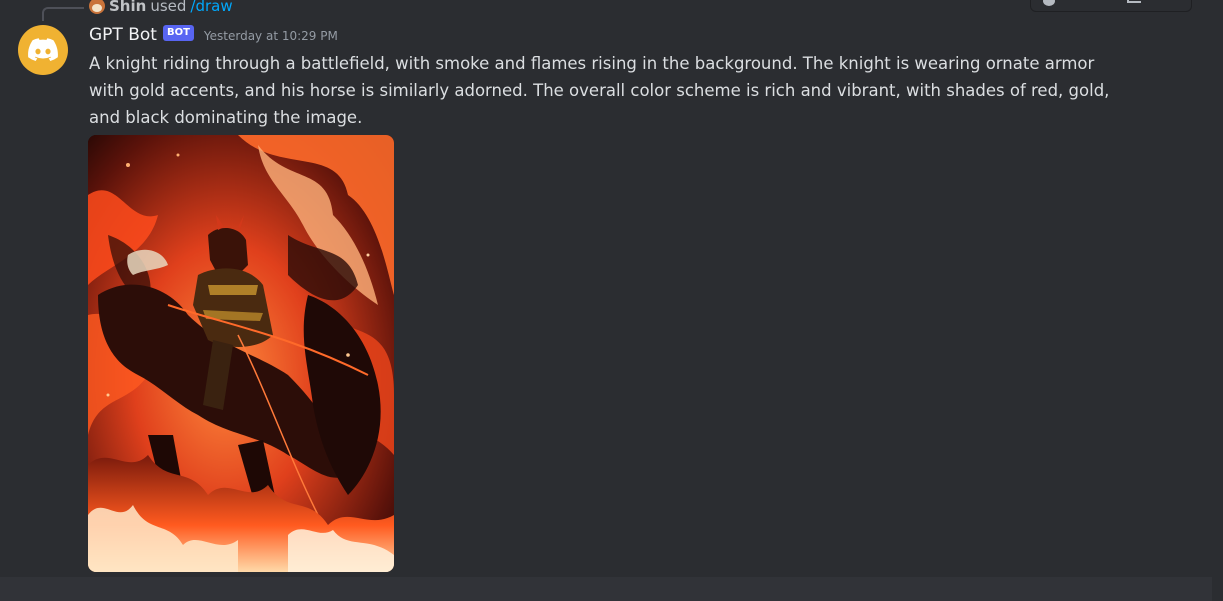 This screenshot has height=601, width=1223. Describe the element at coordinates (1134, 1) in the screenshot. I see `reply-icon` at that location.